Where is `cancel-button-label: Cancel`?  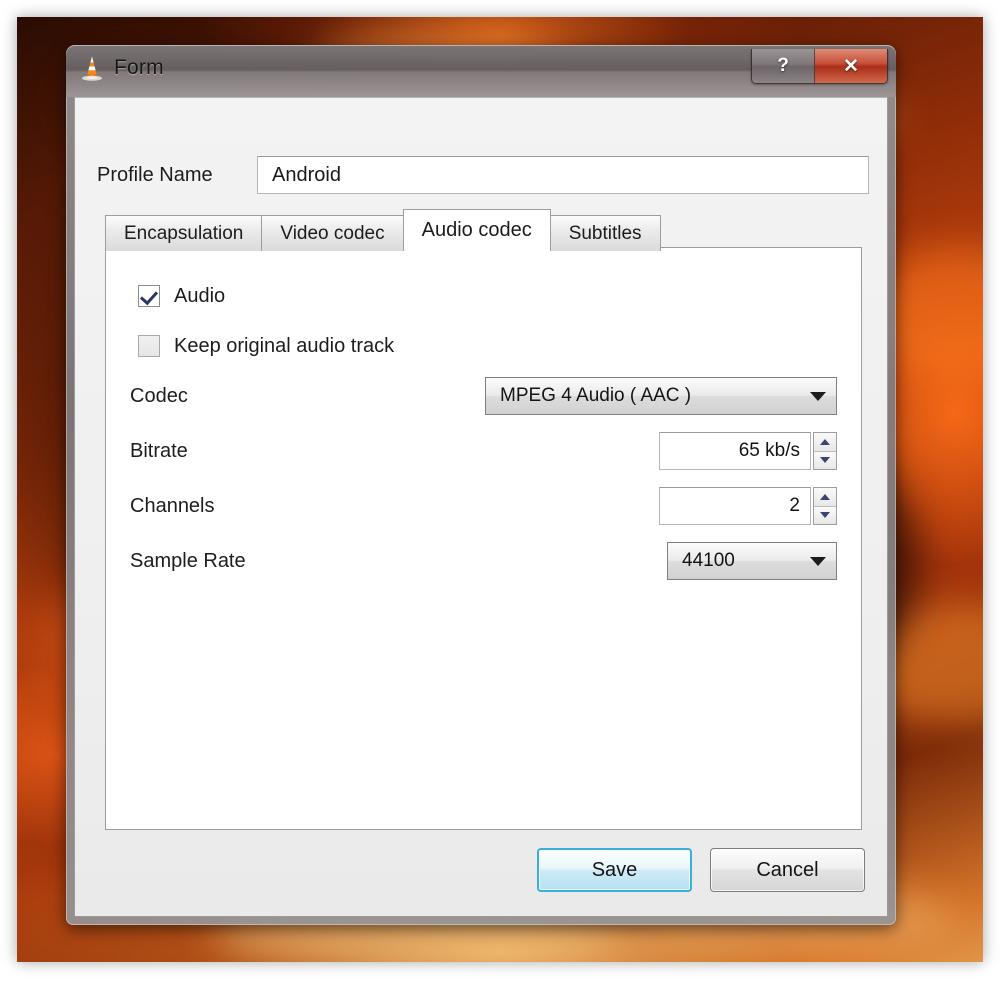 cancel-button-label: Cancel is located at coordinates (787, 869).